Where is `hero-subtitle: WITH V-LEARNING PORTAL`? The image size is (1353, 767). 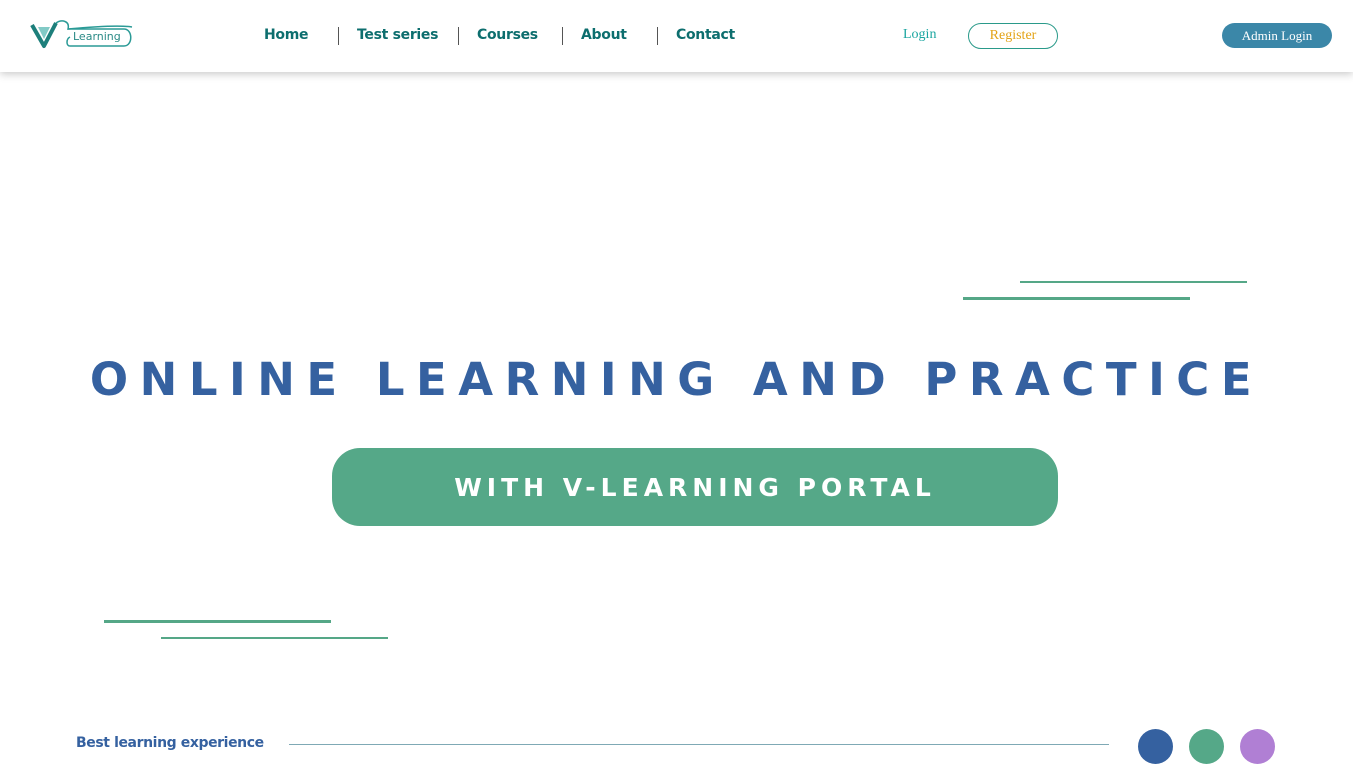 hero-subtitle: WITH V-LEARNING PORTAL is located at coordinates (695, 487).